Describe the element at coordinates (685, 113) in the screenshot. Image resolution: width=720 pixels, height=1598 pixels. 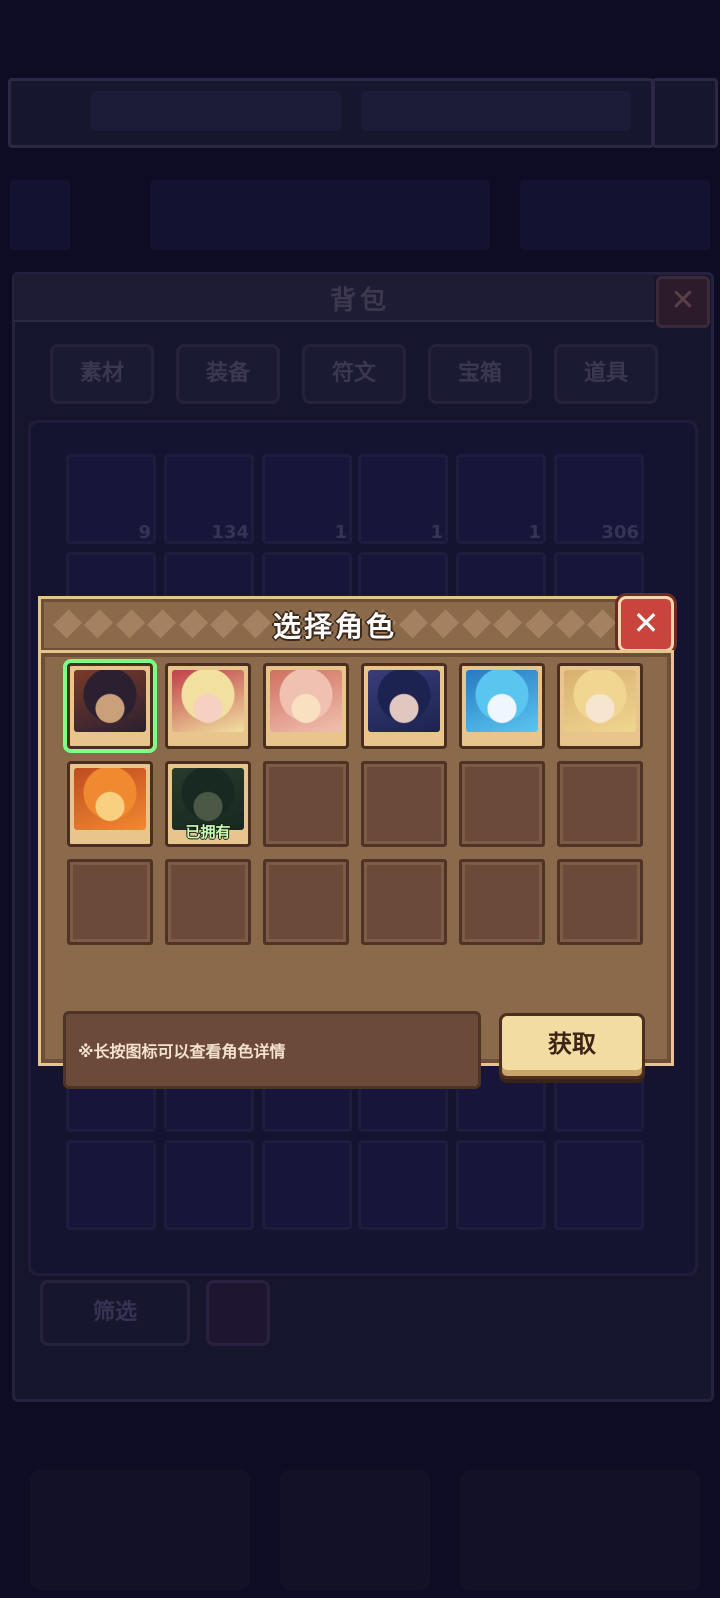
I see `settings-icon` at that location.